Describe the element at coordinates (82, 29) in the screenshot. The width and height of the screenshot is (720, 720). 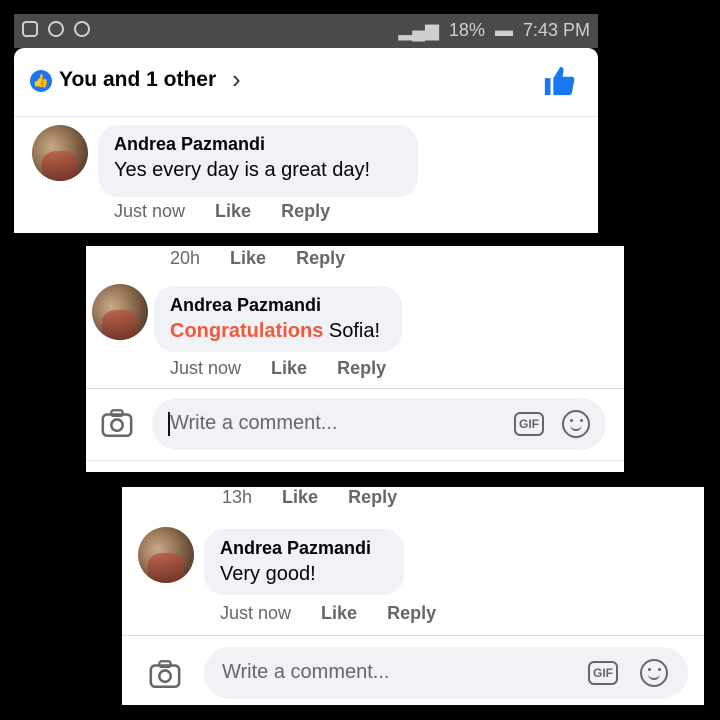
I see `bell-icon` at that location.